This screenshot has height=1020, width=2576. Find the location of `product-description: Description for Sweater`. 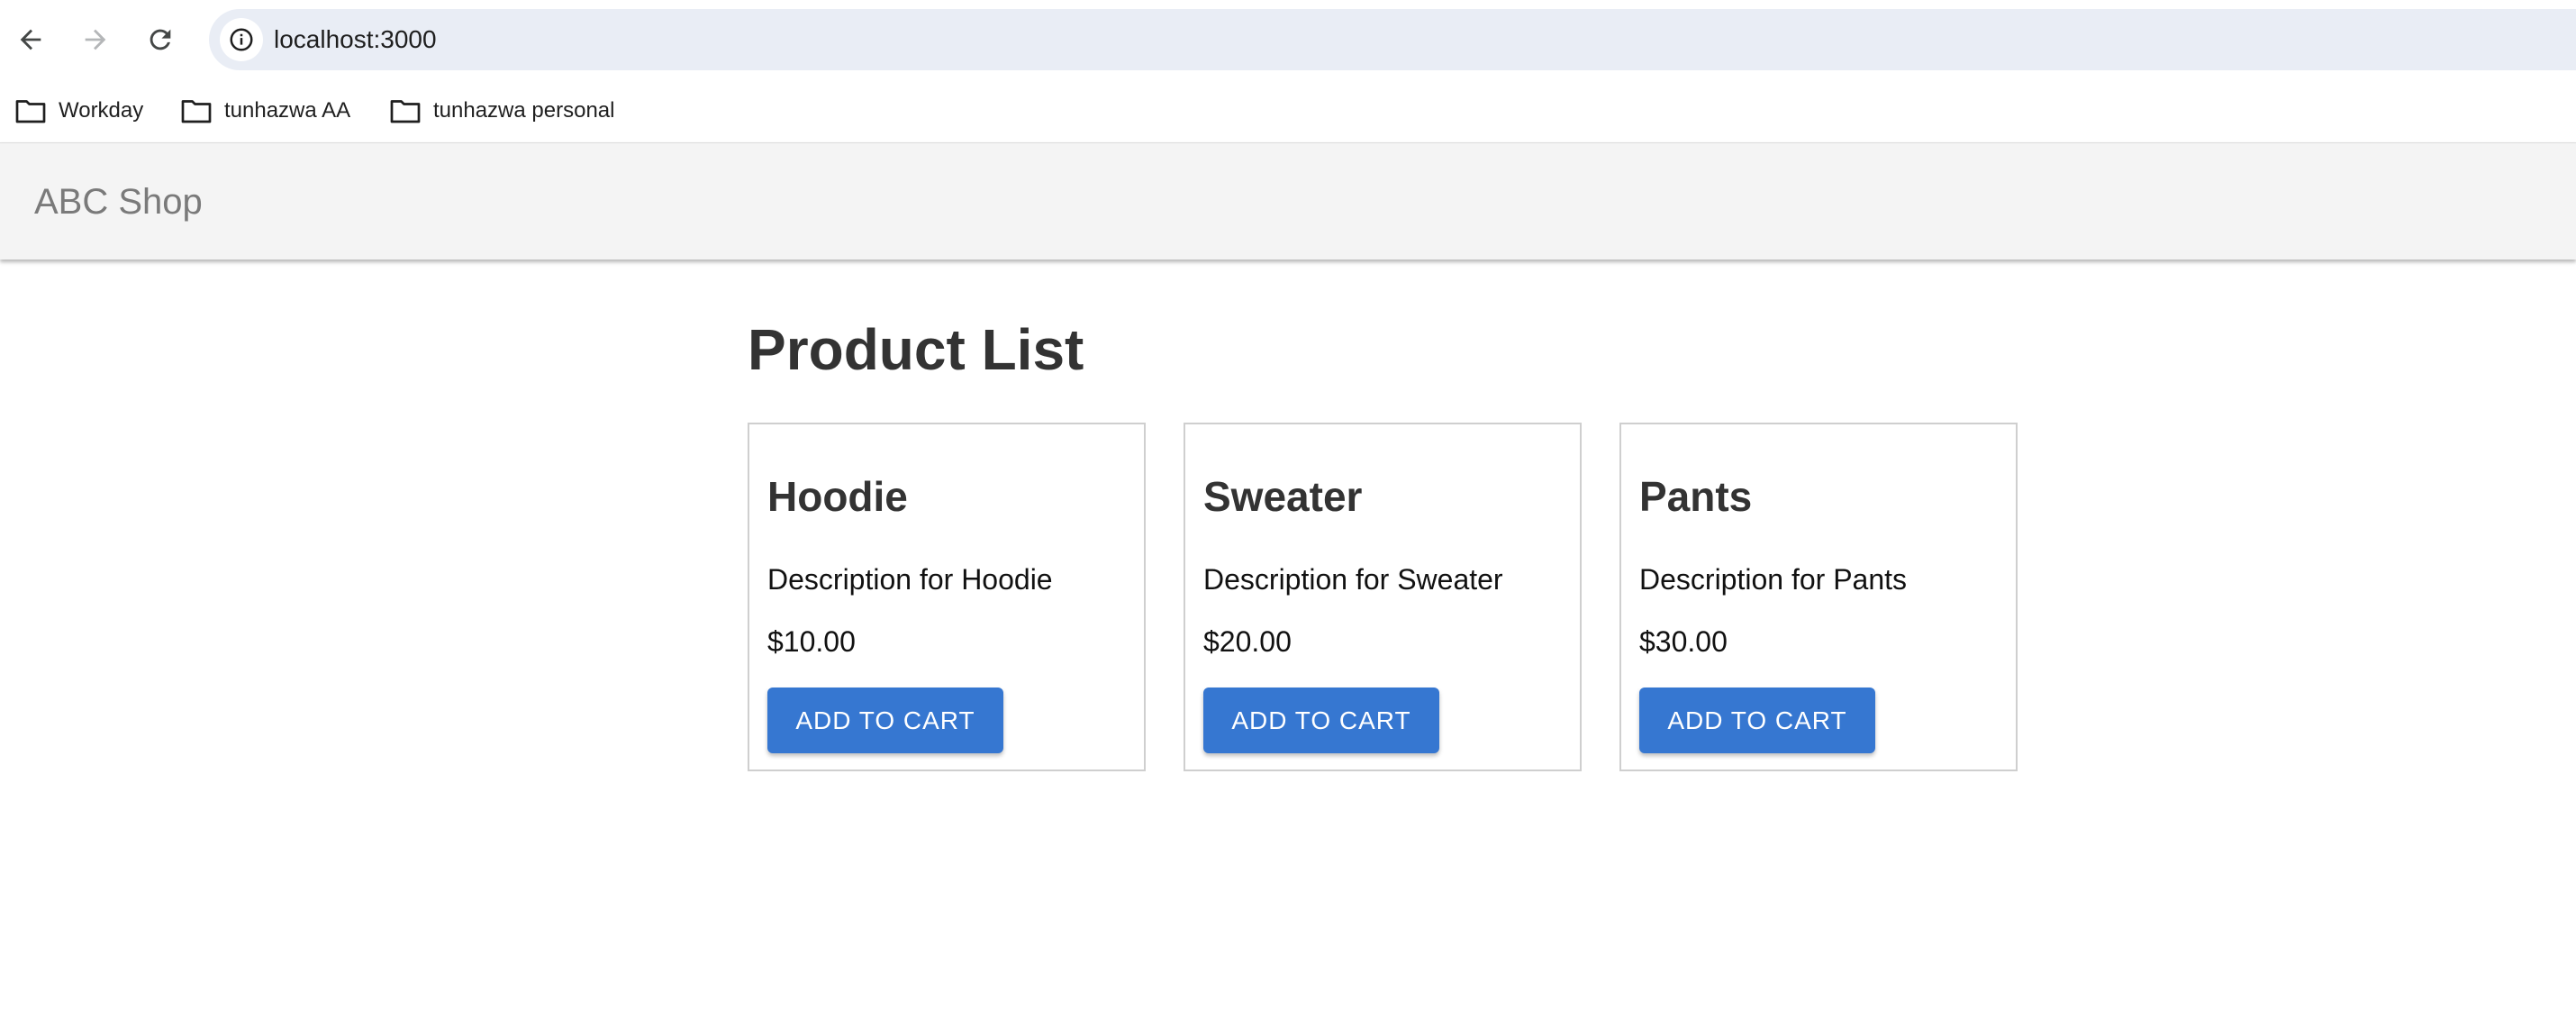

product-description: Description for Sweater is located at coordinates (1353, 579).